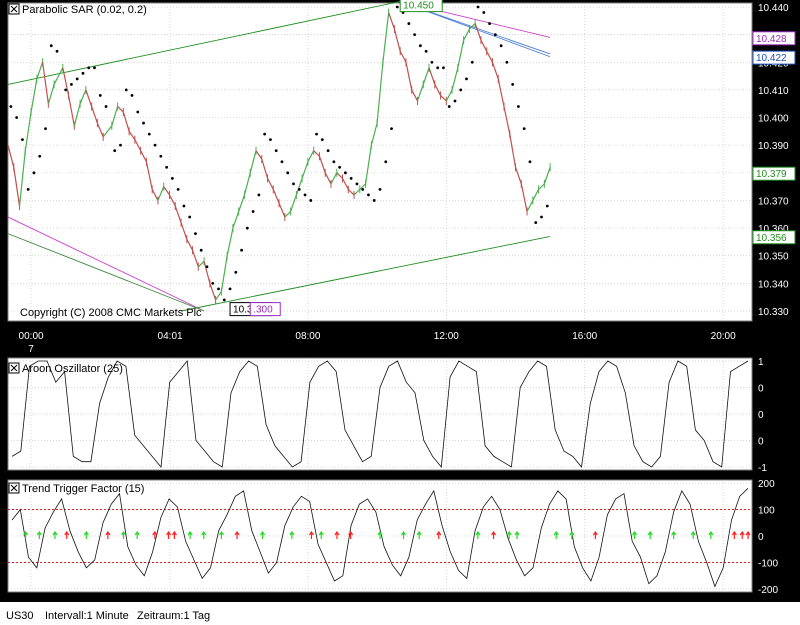 This screenshot has height=625, width=800. What do you see at coordinates (20, 616) in the screenshot?
I see `status-symbol: US30` at bounding box center [20, 616].